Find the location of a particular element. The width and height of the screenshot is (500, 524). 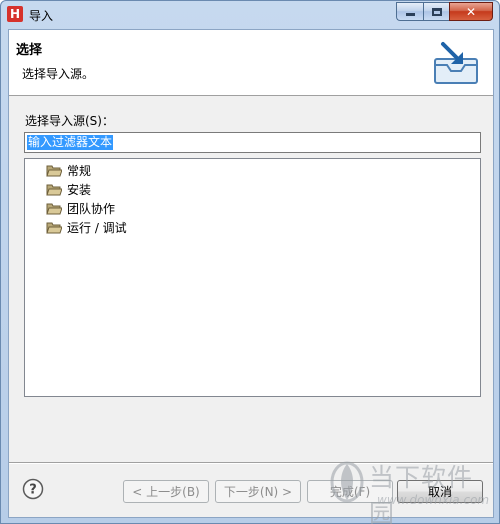

minimize-button is located at coordinates (409, 11).